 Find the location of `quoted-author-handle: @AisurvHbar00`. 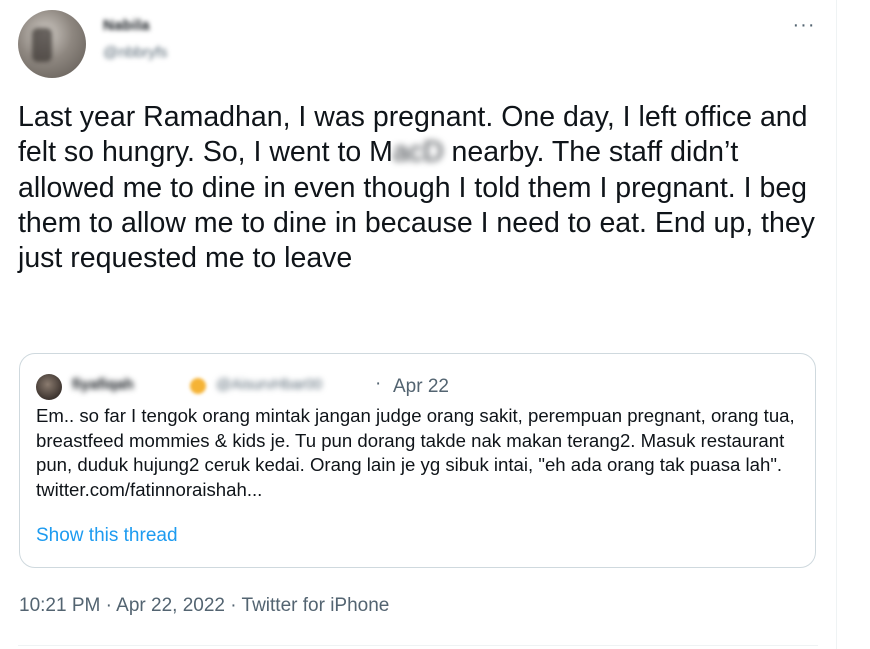

quoted-author-handle: @AisurvHbar00 is located at coordinates (269, 384).